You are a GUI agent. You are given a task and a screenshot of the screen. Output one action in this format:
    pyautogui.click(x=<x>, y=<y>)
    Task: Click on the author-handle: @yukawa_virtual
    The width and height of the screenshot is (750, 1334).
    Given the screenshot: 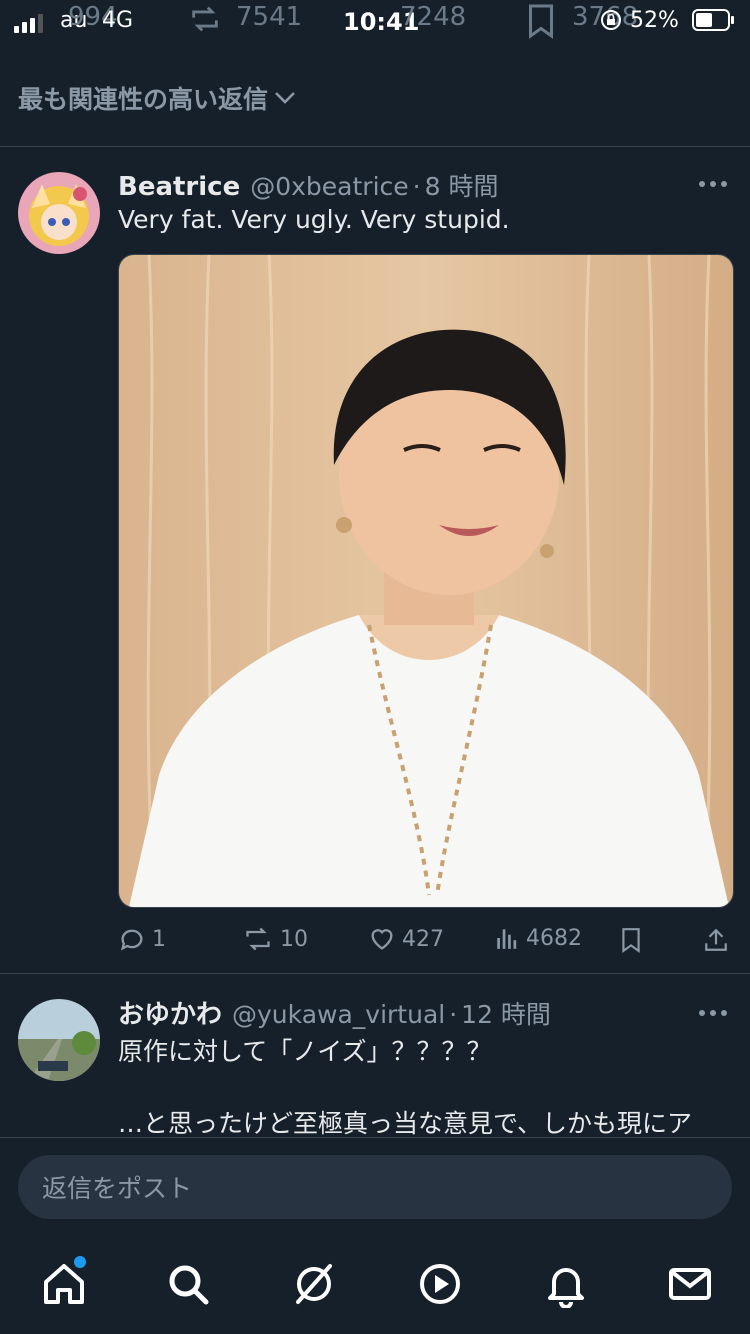 What is the action you would take?
    pyautogui.click(x=338, y=1014)
    